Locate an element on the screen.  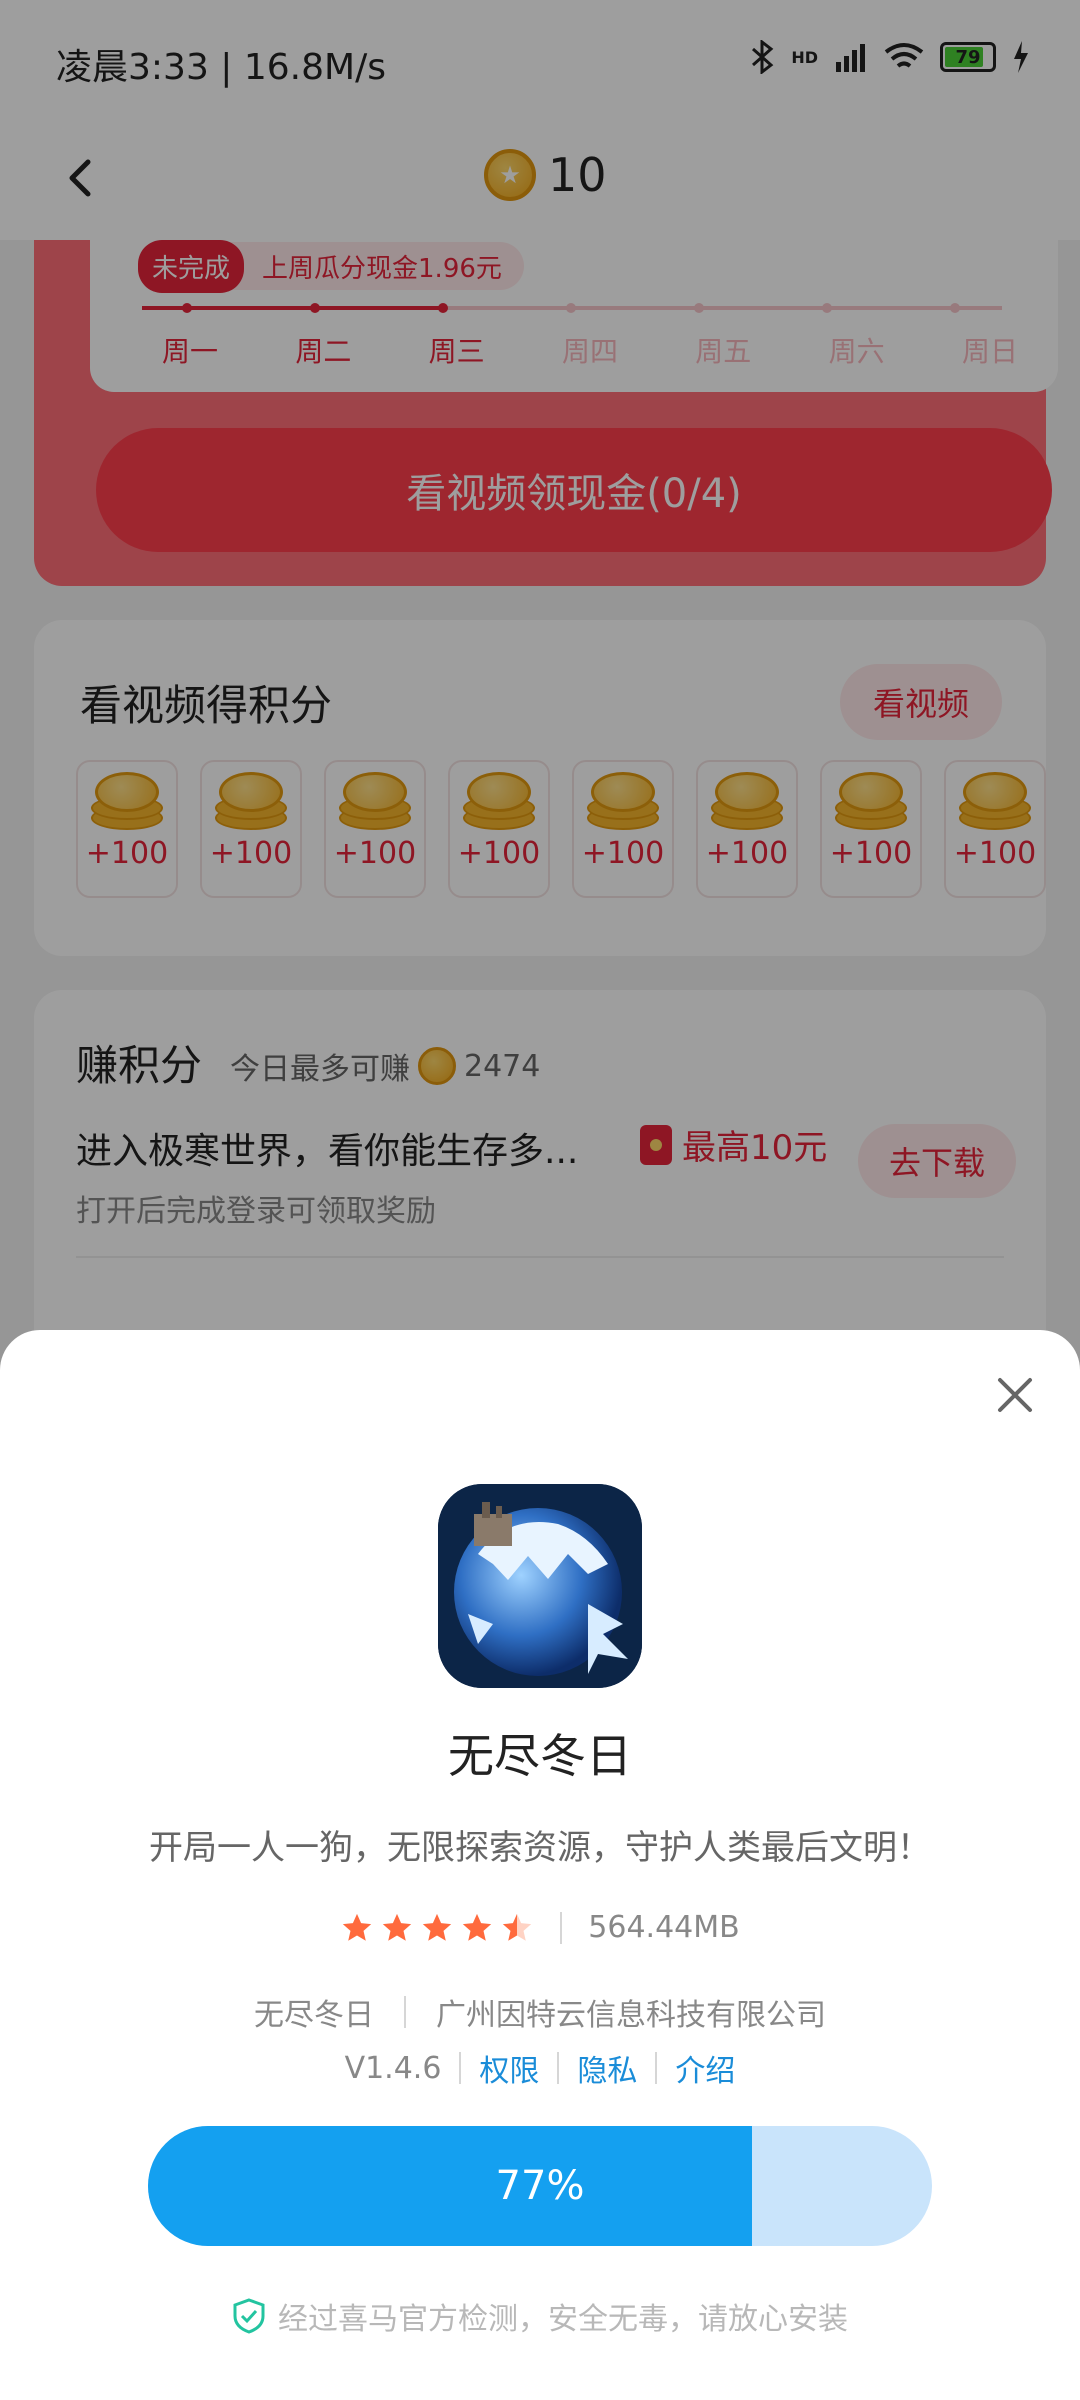
company-name: 广州因特云信息科技有限公司 is located at coordinates (631, 2015).